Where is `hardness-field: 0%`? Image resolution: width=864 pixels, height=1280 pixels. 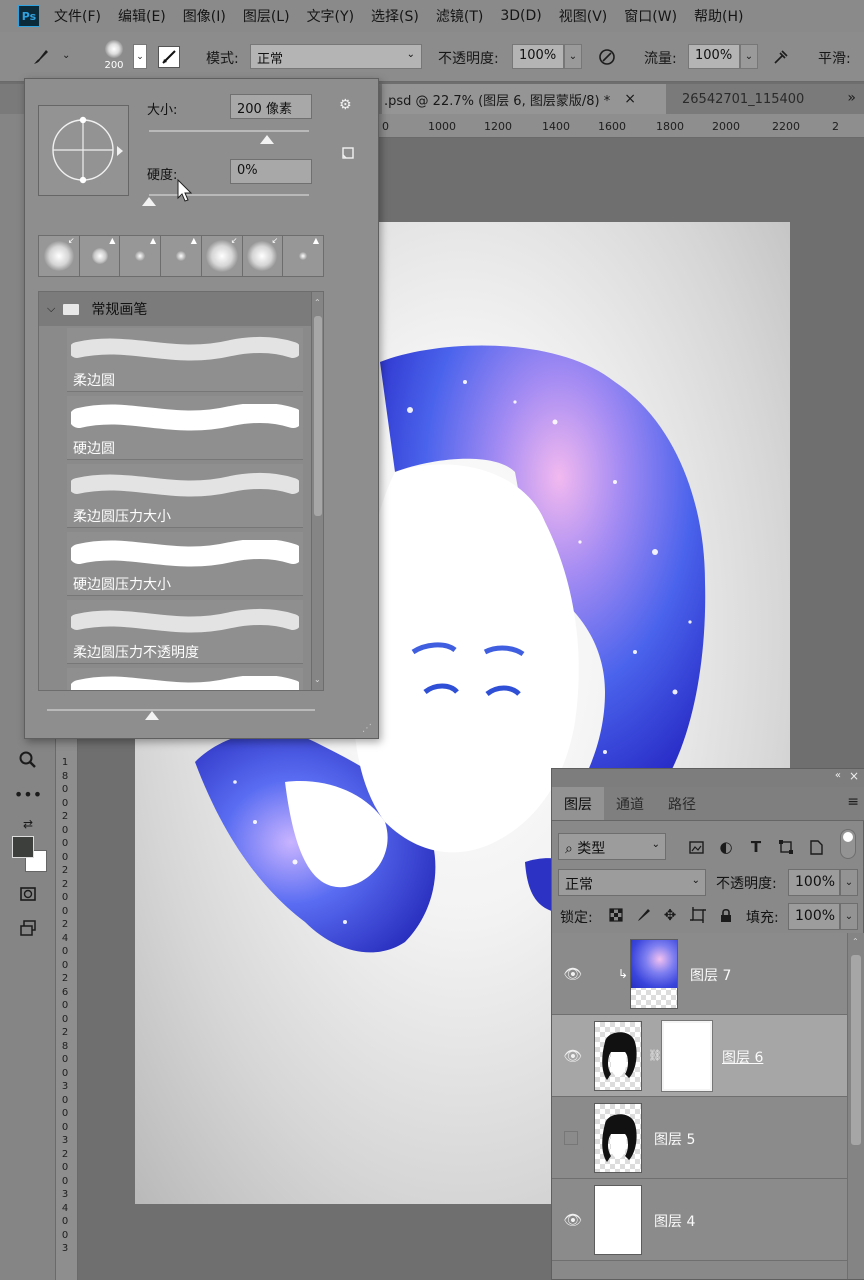 hardness-field: 0% is located at coordinates (271, 171).